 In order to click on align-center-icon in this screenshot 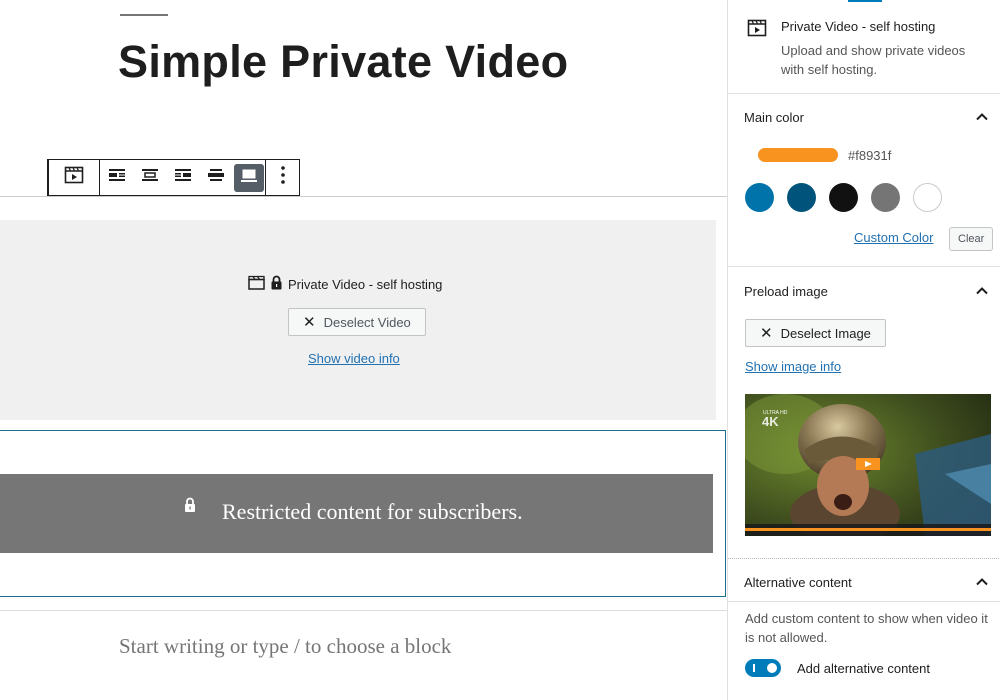, I will do `click(150, 177)`.